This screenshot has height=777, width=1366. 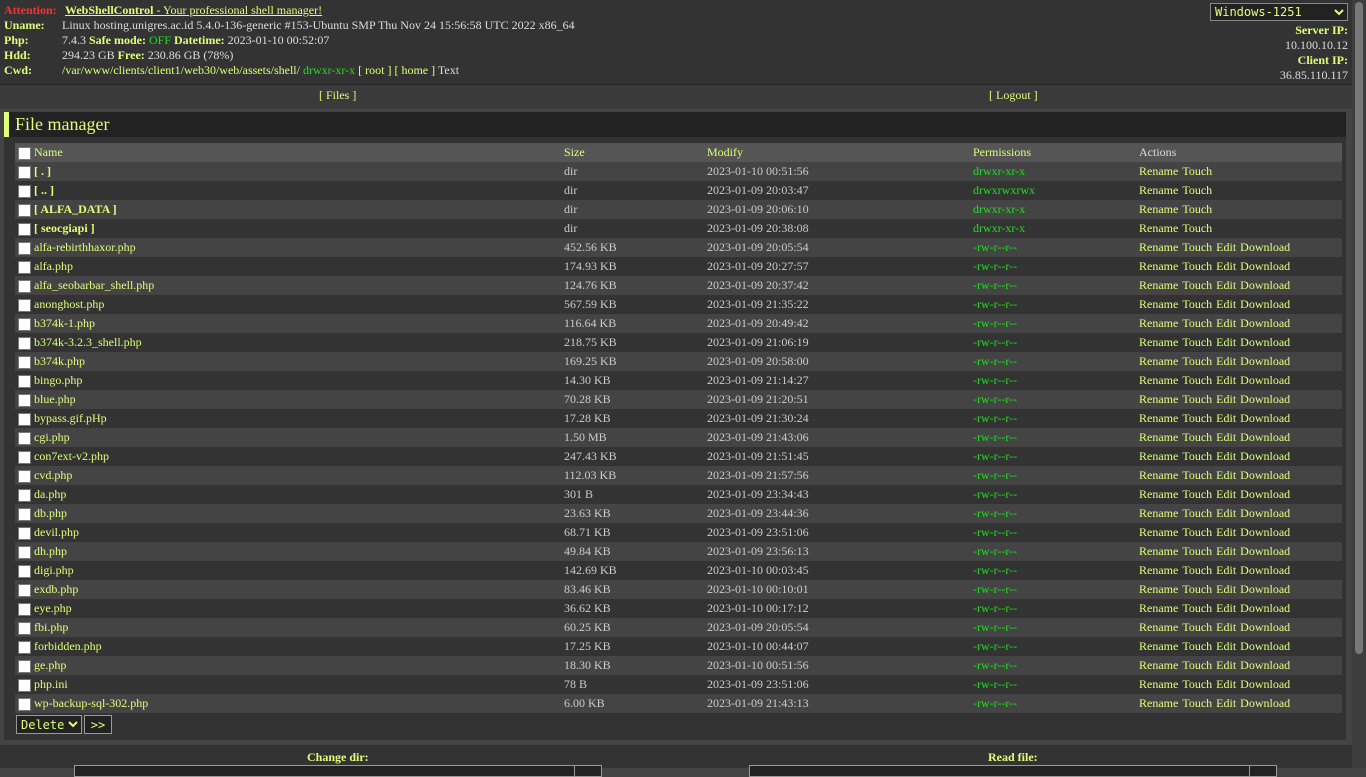 I want to click on root-link: [ root ], so click(x=374, y=70).